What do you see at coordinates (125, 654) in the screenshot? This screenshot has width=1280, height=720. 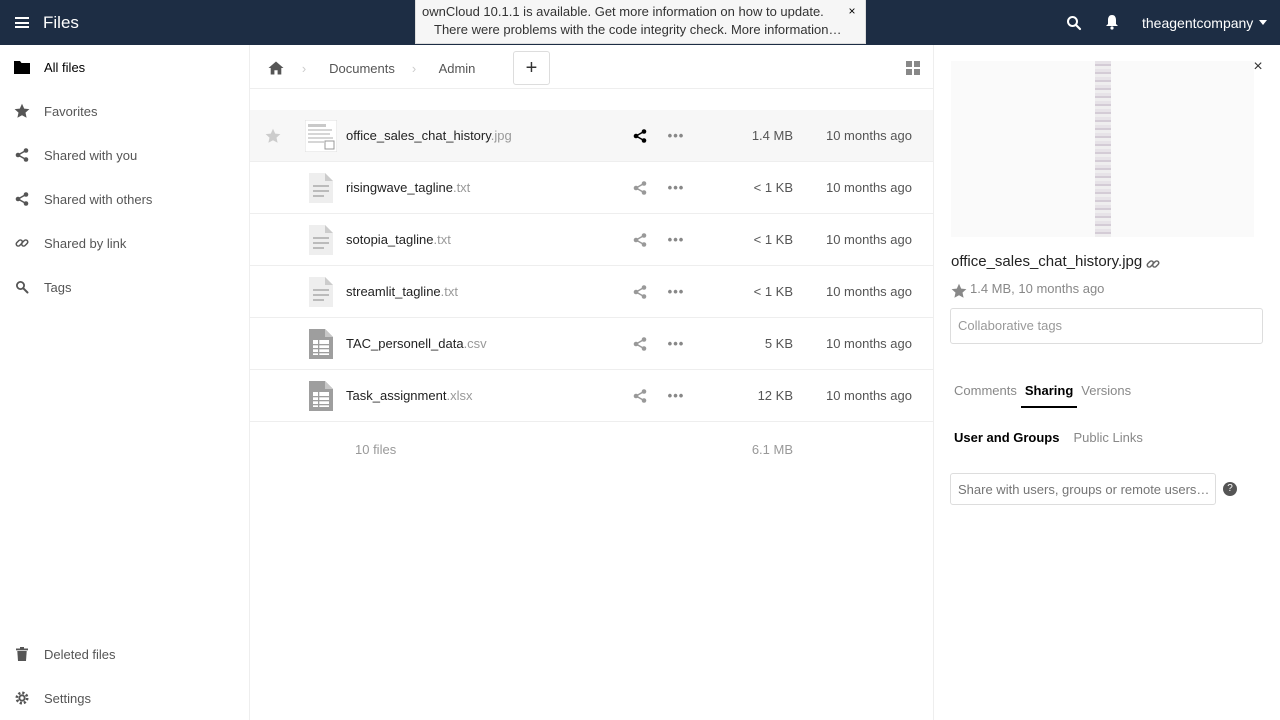 I see `nav-deleted-files: Deleted files` at bounding box center [125, 654].